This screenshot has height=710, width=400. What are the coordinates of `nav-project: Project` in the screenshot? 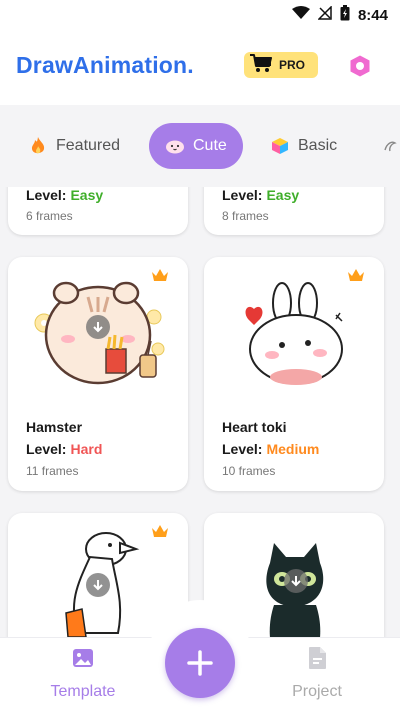 It's located at (317, 673).